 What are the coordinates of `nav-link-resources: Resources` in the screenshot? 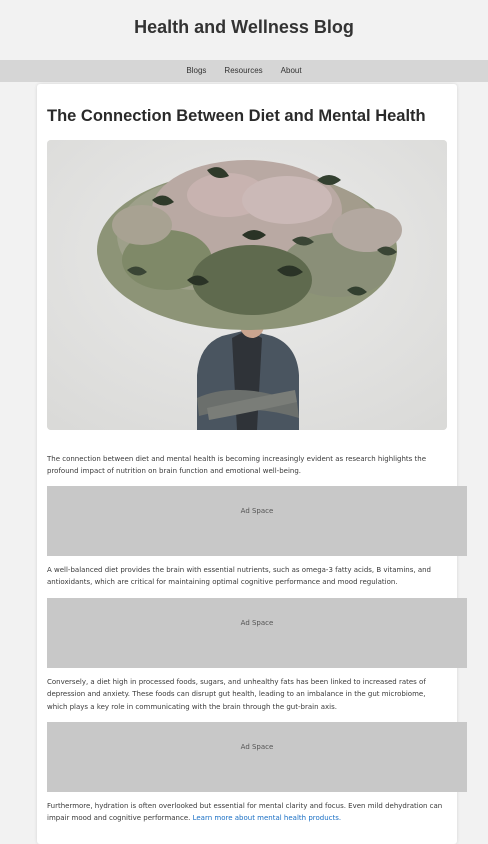 It's located at (243, 71).